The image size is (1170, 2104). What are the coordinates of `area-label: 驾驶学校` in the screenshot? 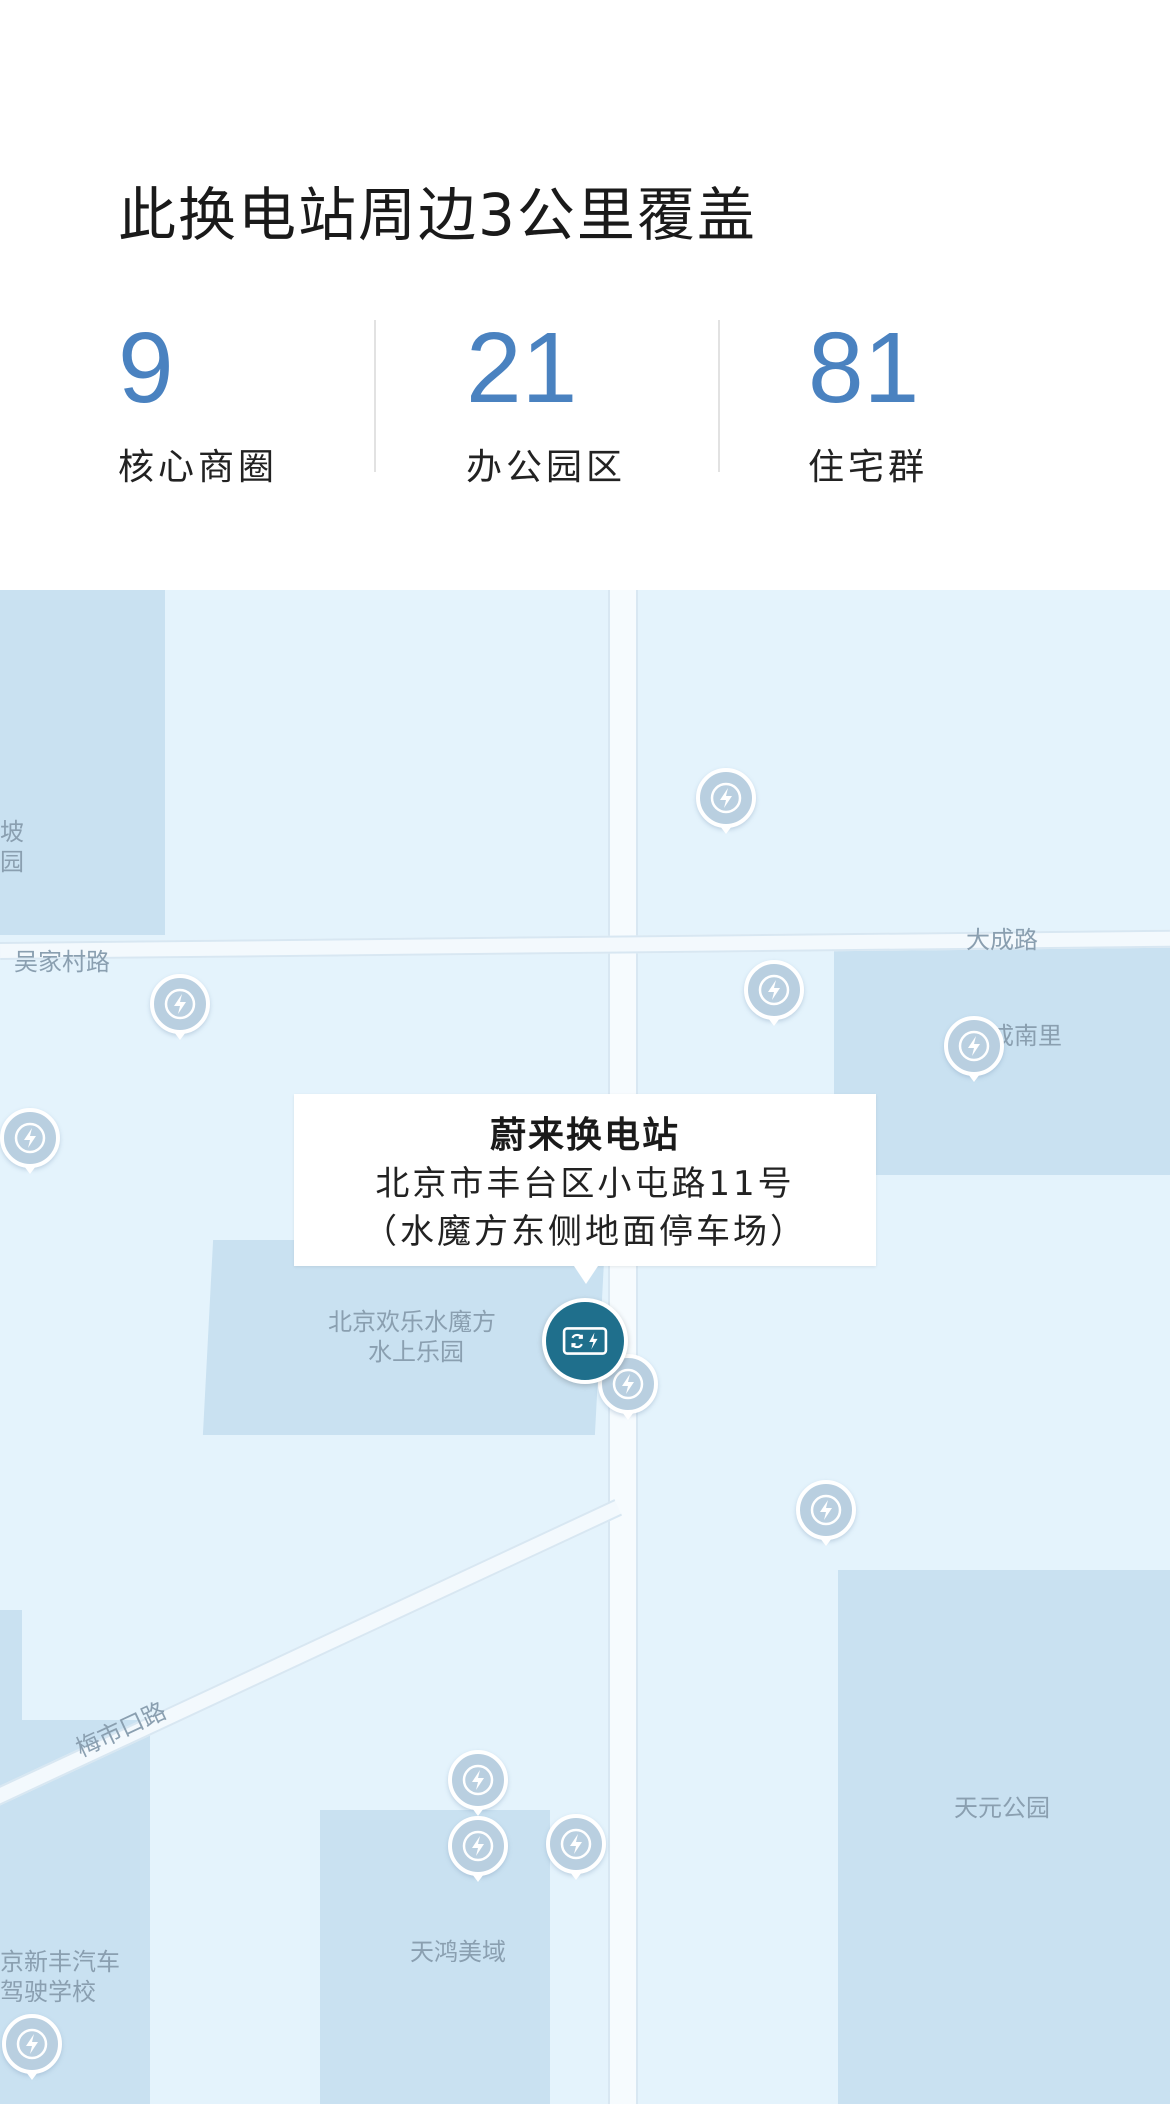 It's located at (48, 1992).